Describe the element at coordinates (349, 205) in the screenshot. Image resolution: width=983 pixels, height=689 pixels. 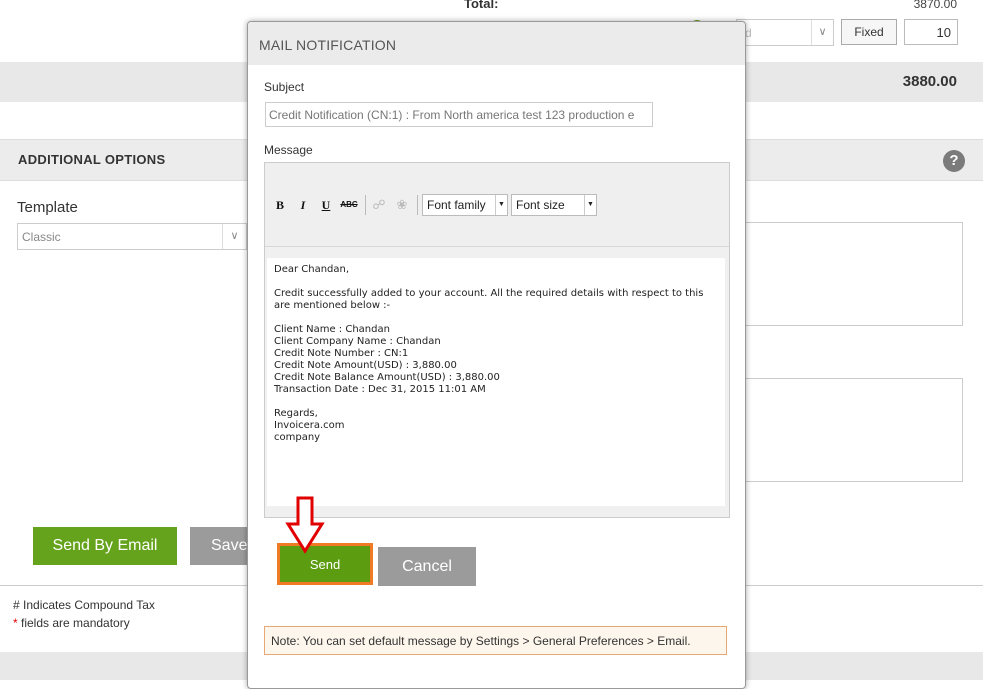
I see `strikethrough-icon: ABC` at that location.